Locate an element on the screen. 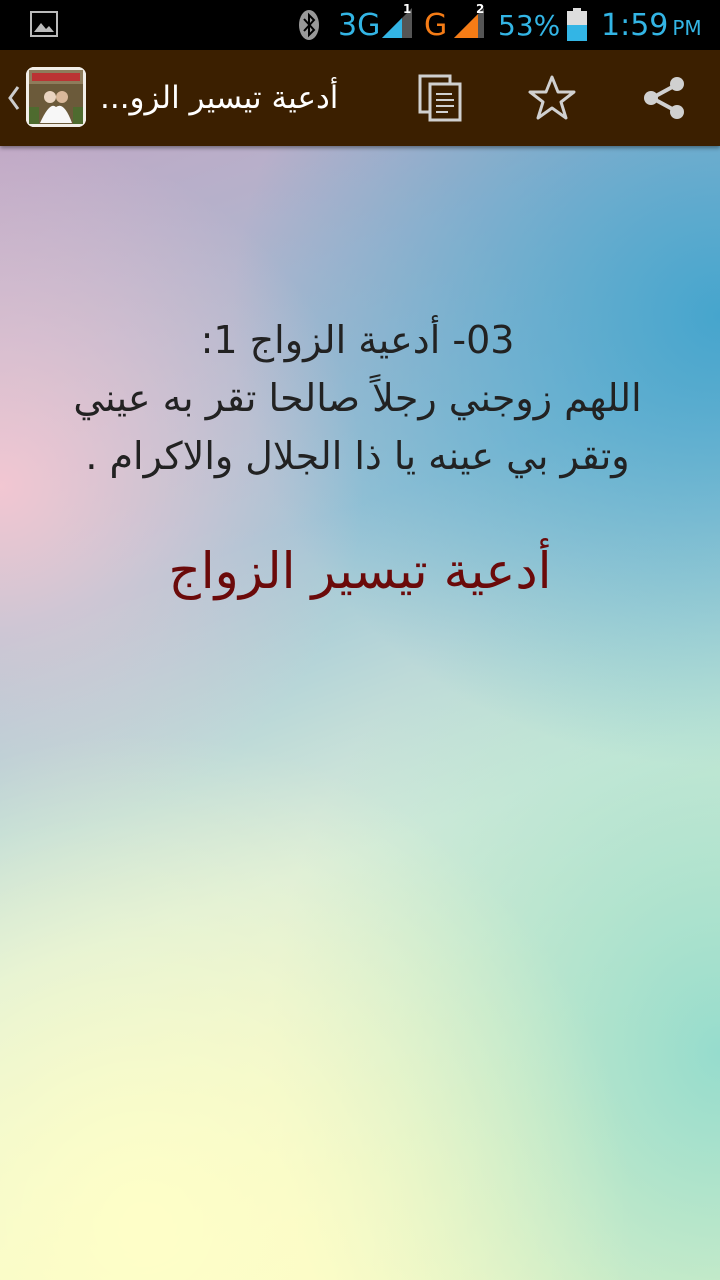 The width and height of the screenshot is (720, 1280). share-button is located at coordinates (664, 98).